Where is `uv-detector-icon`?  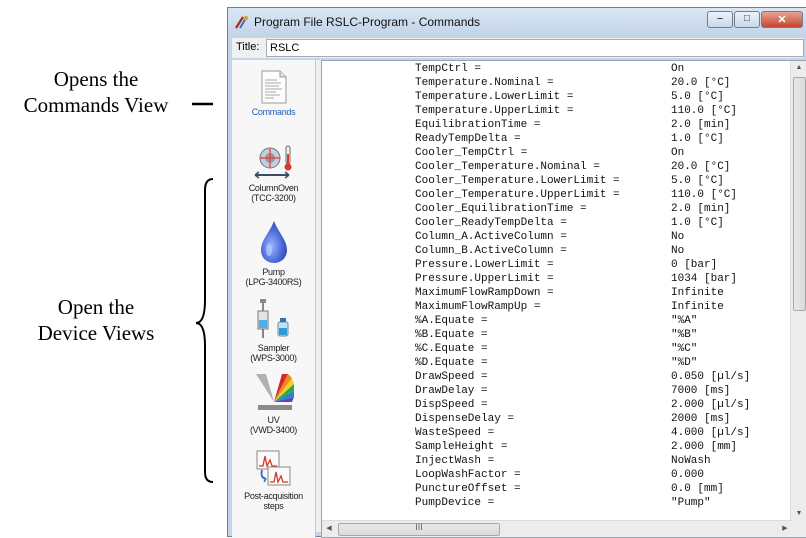
uv-detector-icon is located at coordinates (274, 392).